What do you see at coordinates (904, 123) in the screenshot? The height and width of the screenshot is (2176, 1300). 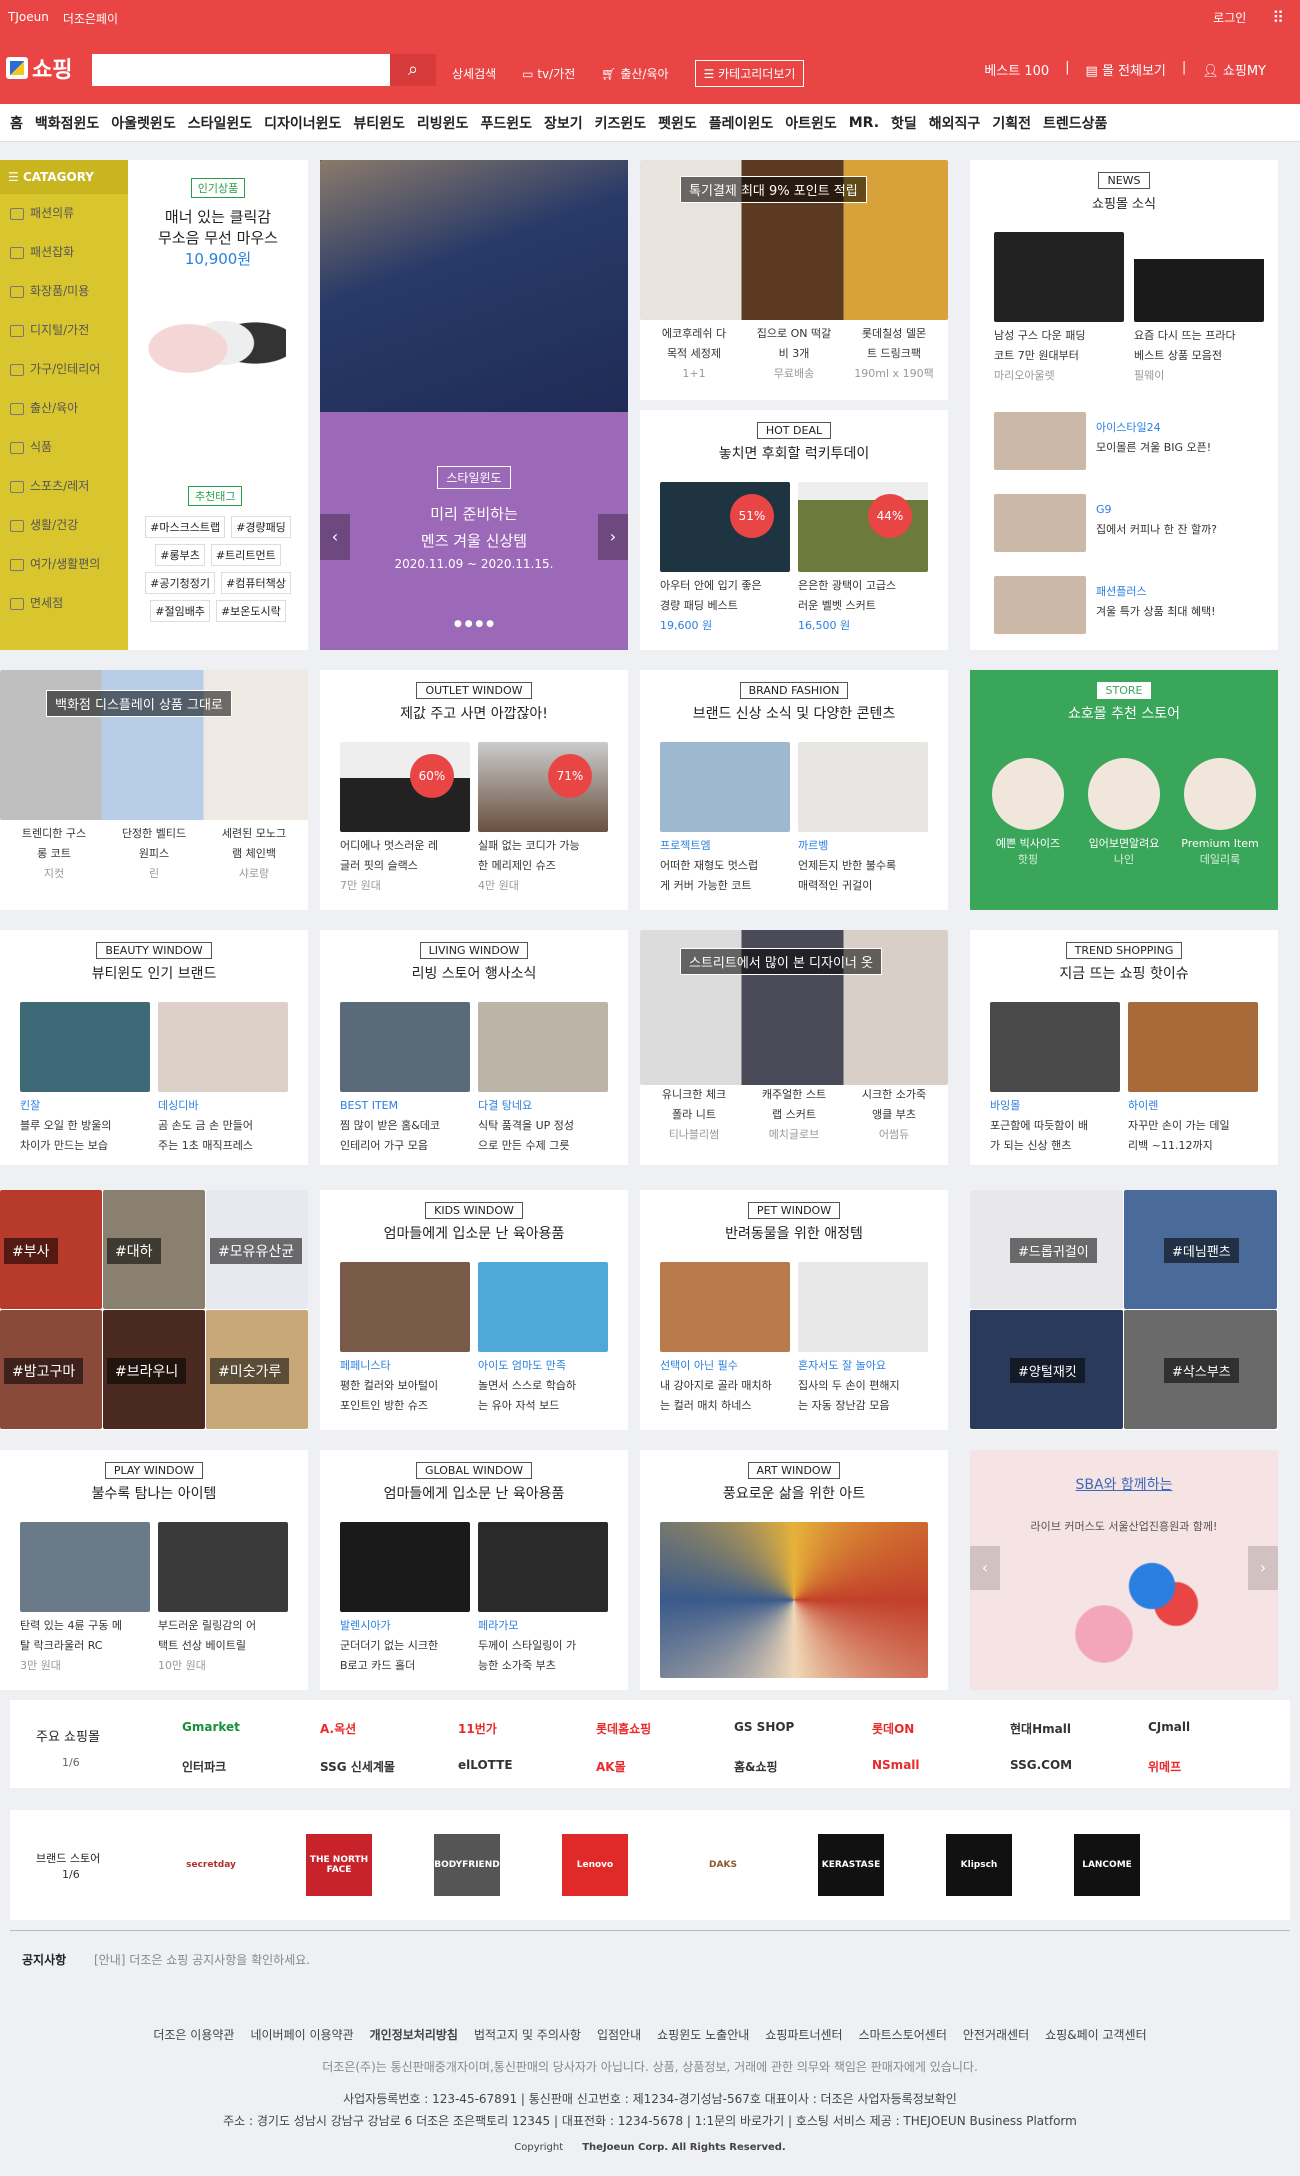 I see `nav-item: 핫딜` at bounding box center [904, 123].